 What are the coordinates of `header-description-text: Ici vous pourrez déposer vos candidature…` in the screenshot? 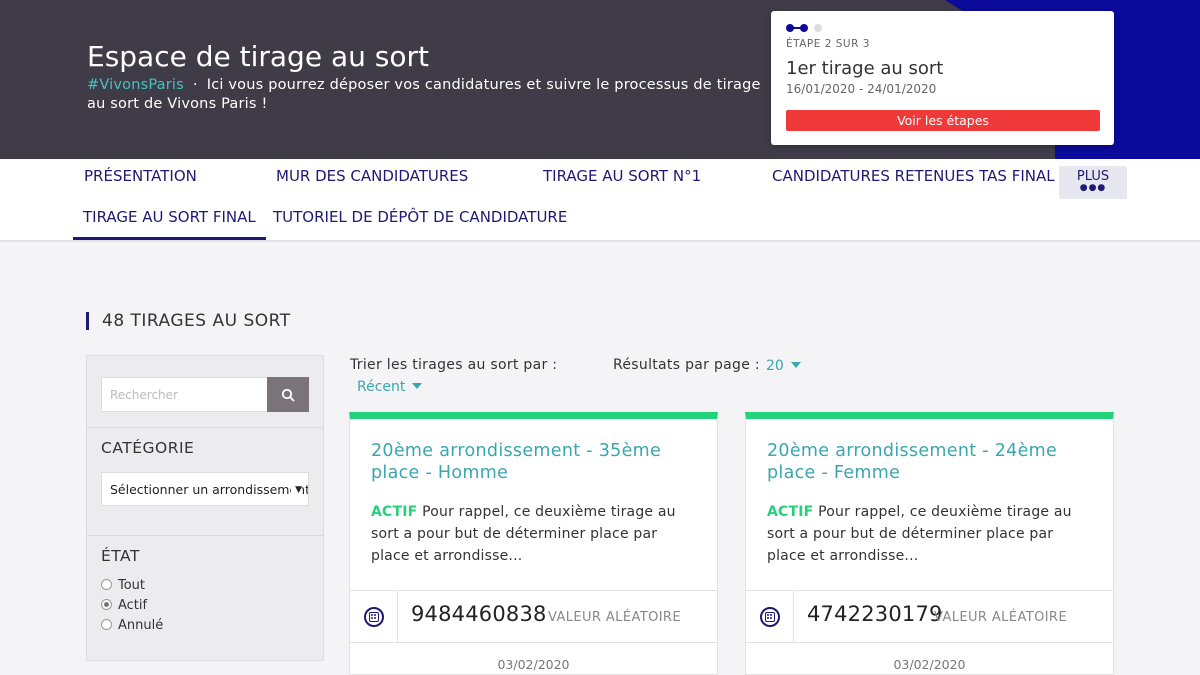 It's located at (424, 94).